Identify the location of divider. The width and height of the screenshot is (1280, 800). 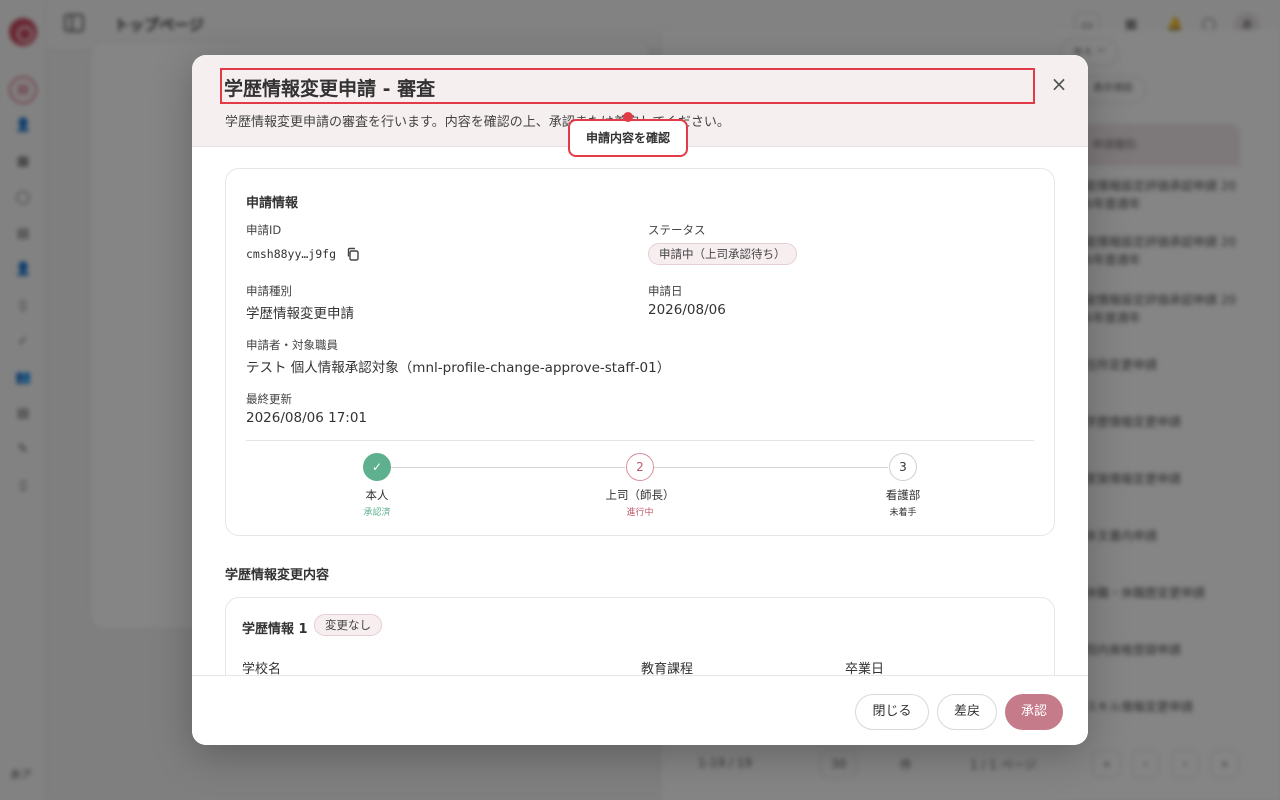
(640, 440).